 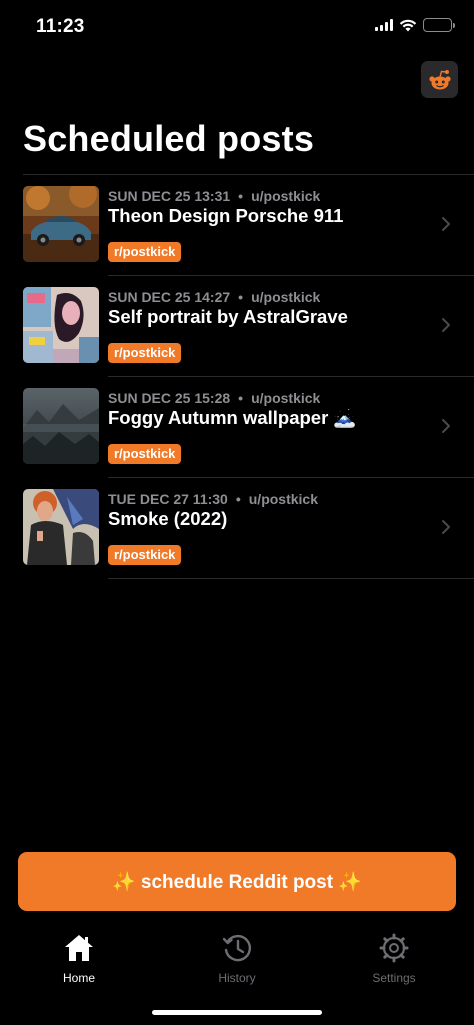 What do you see at coordinates (169, 398) in the screenshot?
I see `post-date: SUN DEC 25 15:28` at bounding box center [169, 398].